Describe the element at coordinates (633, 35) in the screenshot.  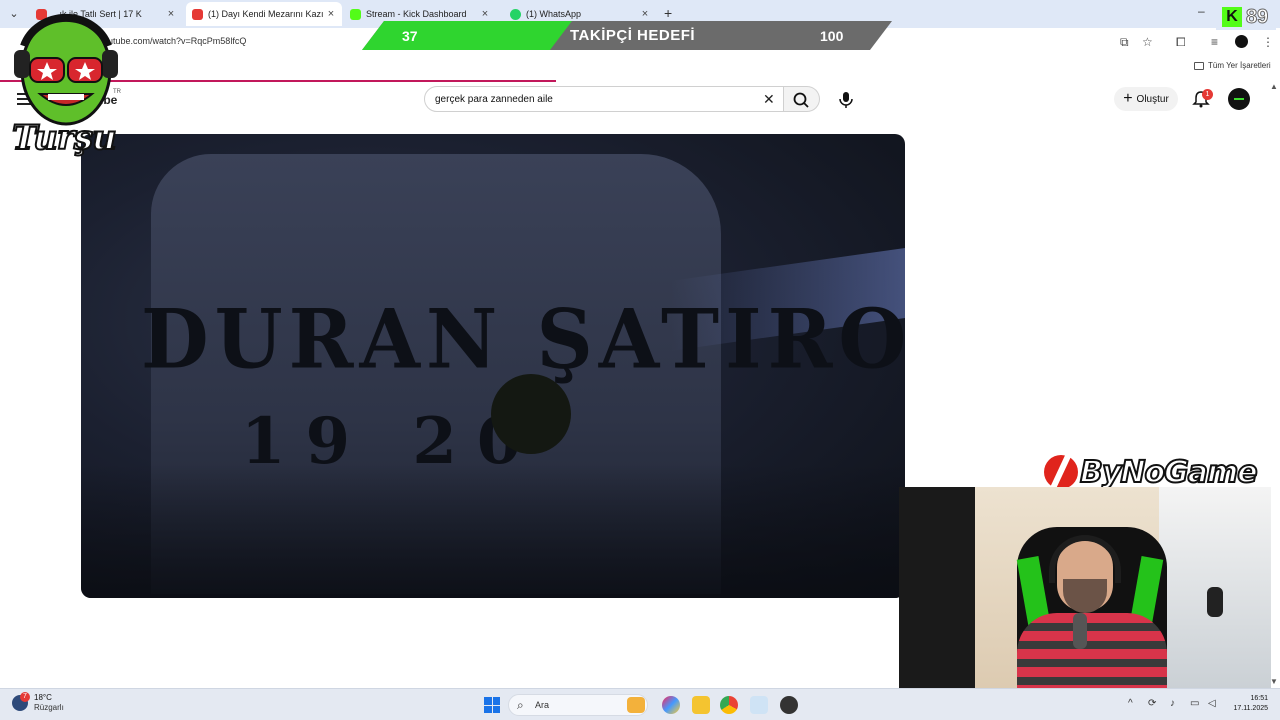
I see `goal-title: TAKİPÇİ HEDEFİ` at that location.